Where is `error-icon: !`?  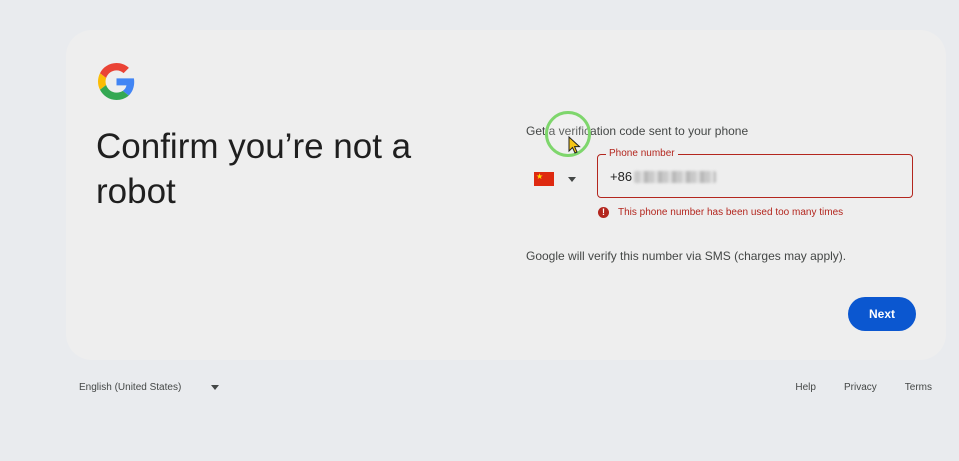 error-icon: ! is located at coordinates (603, 212).